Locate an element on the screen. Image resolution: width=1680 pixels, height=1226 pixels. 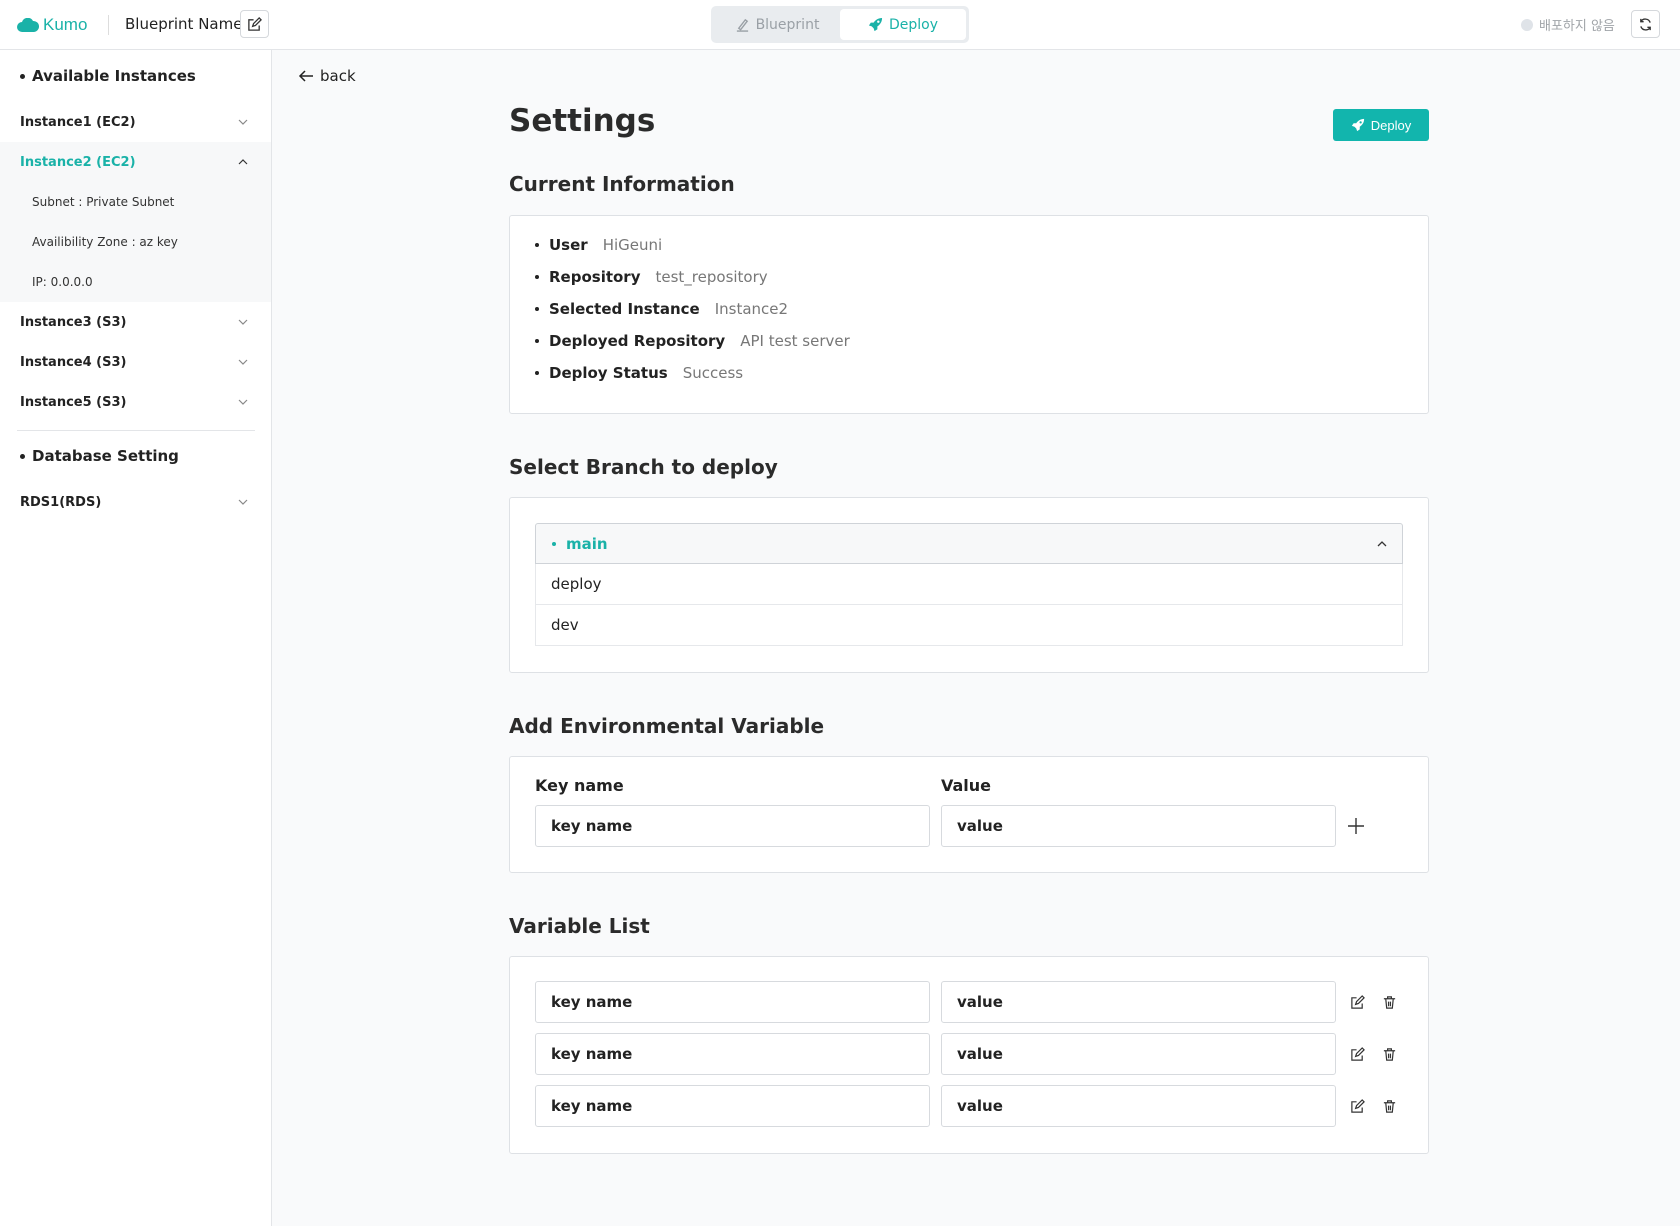
branch-card: main deploy dev is located at coordinates (969, 585).